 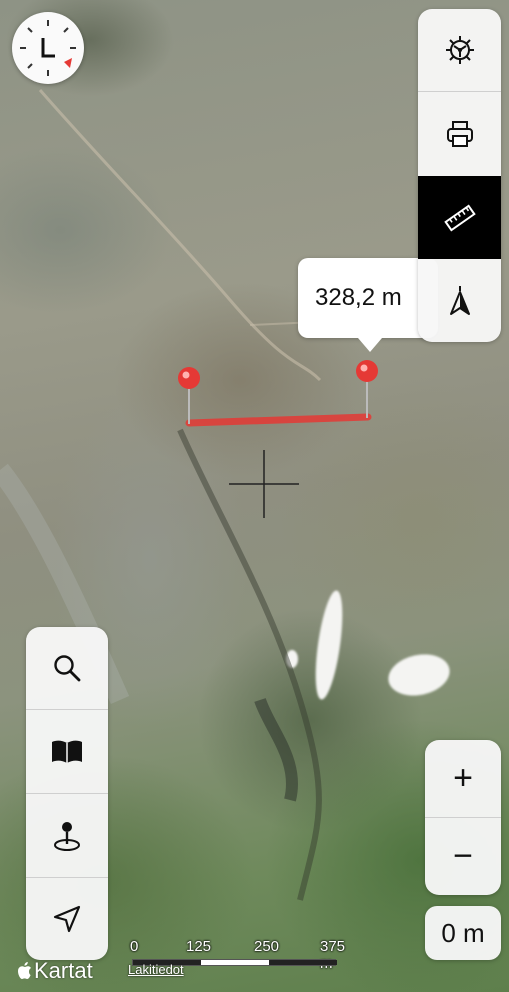 I want to click on top-toolbar, so click(x=459, y=175).